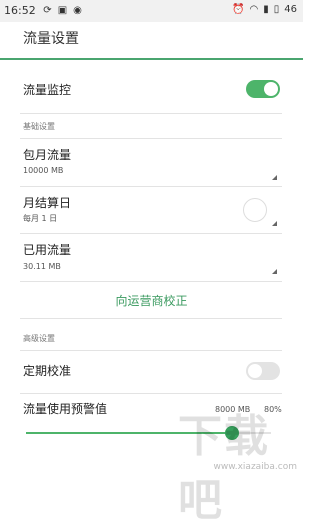 Image resolution: width=320 pixels, height=528 pixels. I want to click on scheduled-toggle, so click(263, 371).